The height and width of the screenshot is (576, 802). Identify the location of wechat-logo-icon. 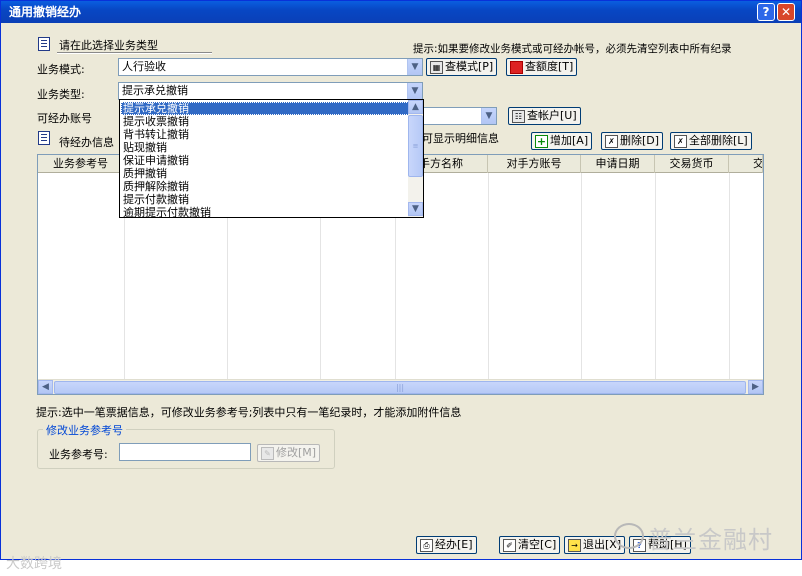
(629, 536).